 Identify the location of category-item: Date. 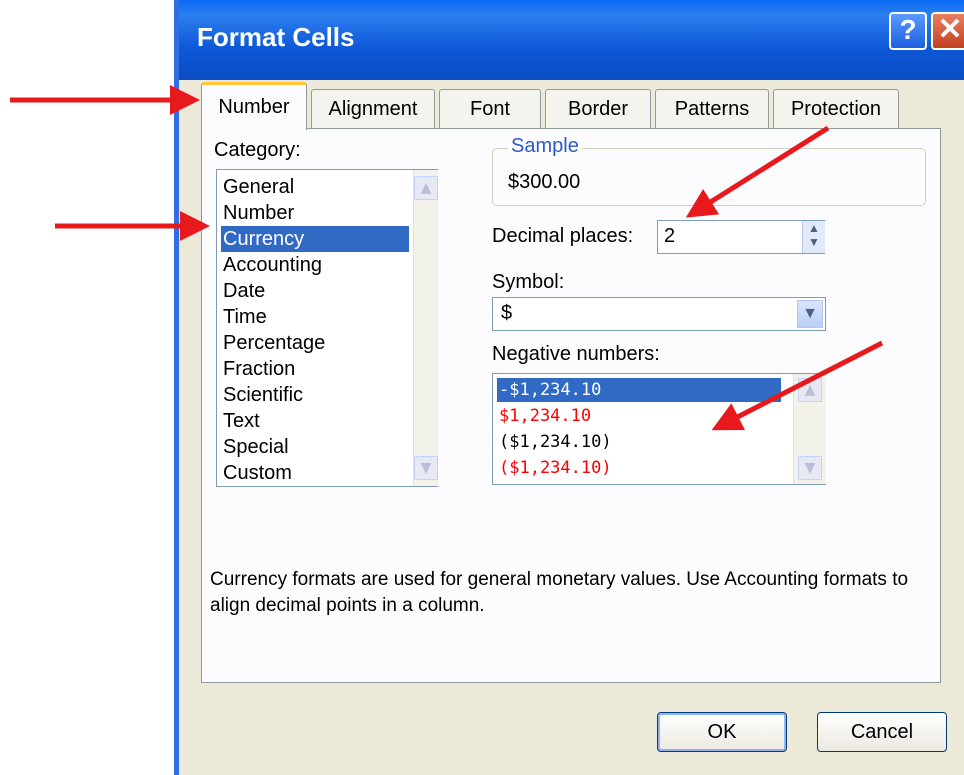
(243, 291).